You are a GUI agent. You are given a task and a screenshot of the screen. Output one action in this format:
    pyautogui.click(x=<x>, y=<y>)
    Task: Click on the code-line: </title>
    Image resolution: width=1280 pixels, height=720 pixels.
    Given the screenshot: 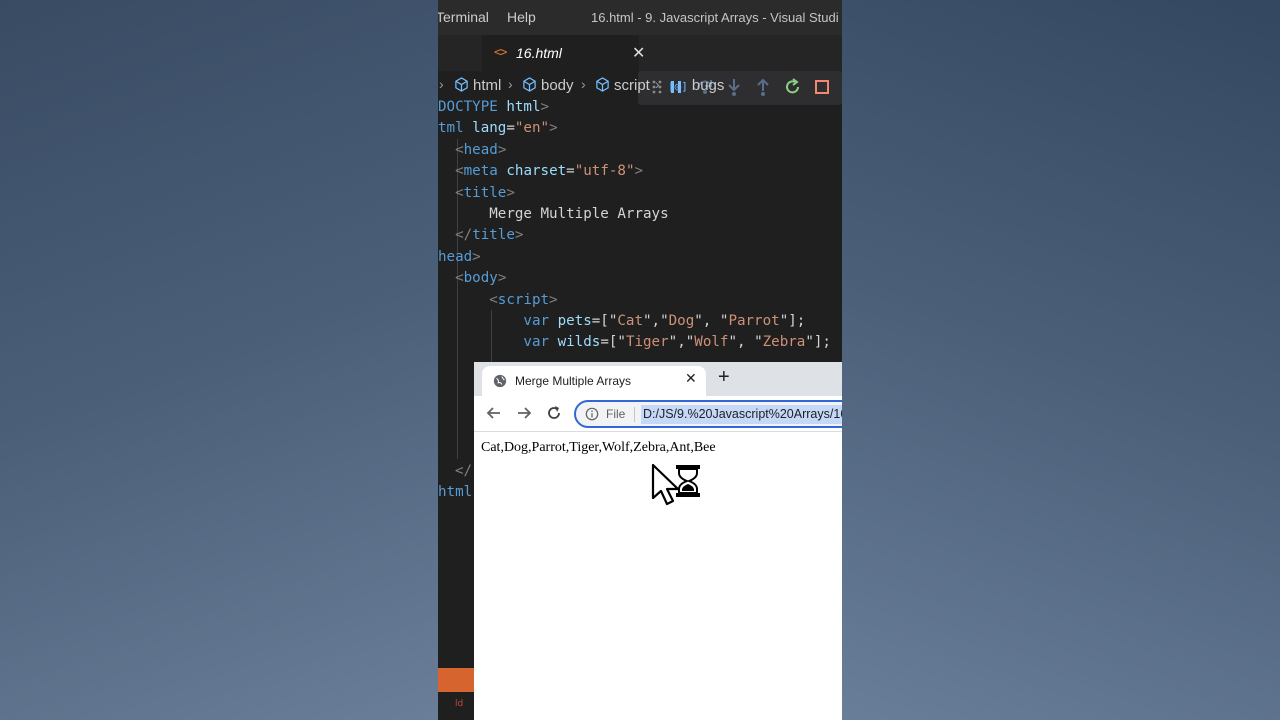 What is the action you would take?
    pyautogui.click(x=480, y=235)
    